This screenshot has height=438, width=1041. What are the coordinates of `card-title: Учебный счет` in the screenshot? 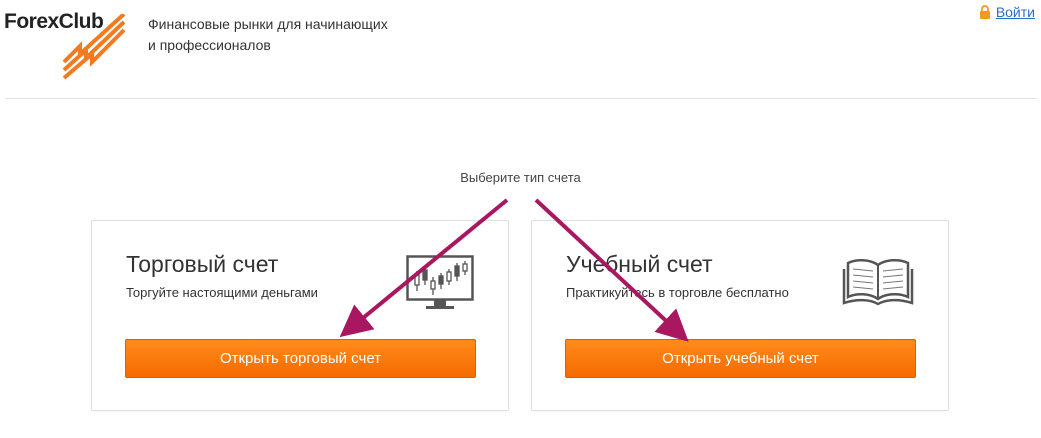 It's located at (639, 264).